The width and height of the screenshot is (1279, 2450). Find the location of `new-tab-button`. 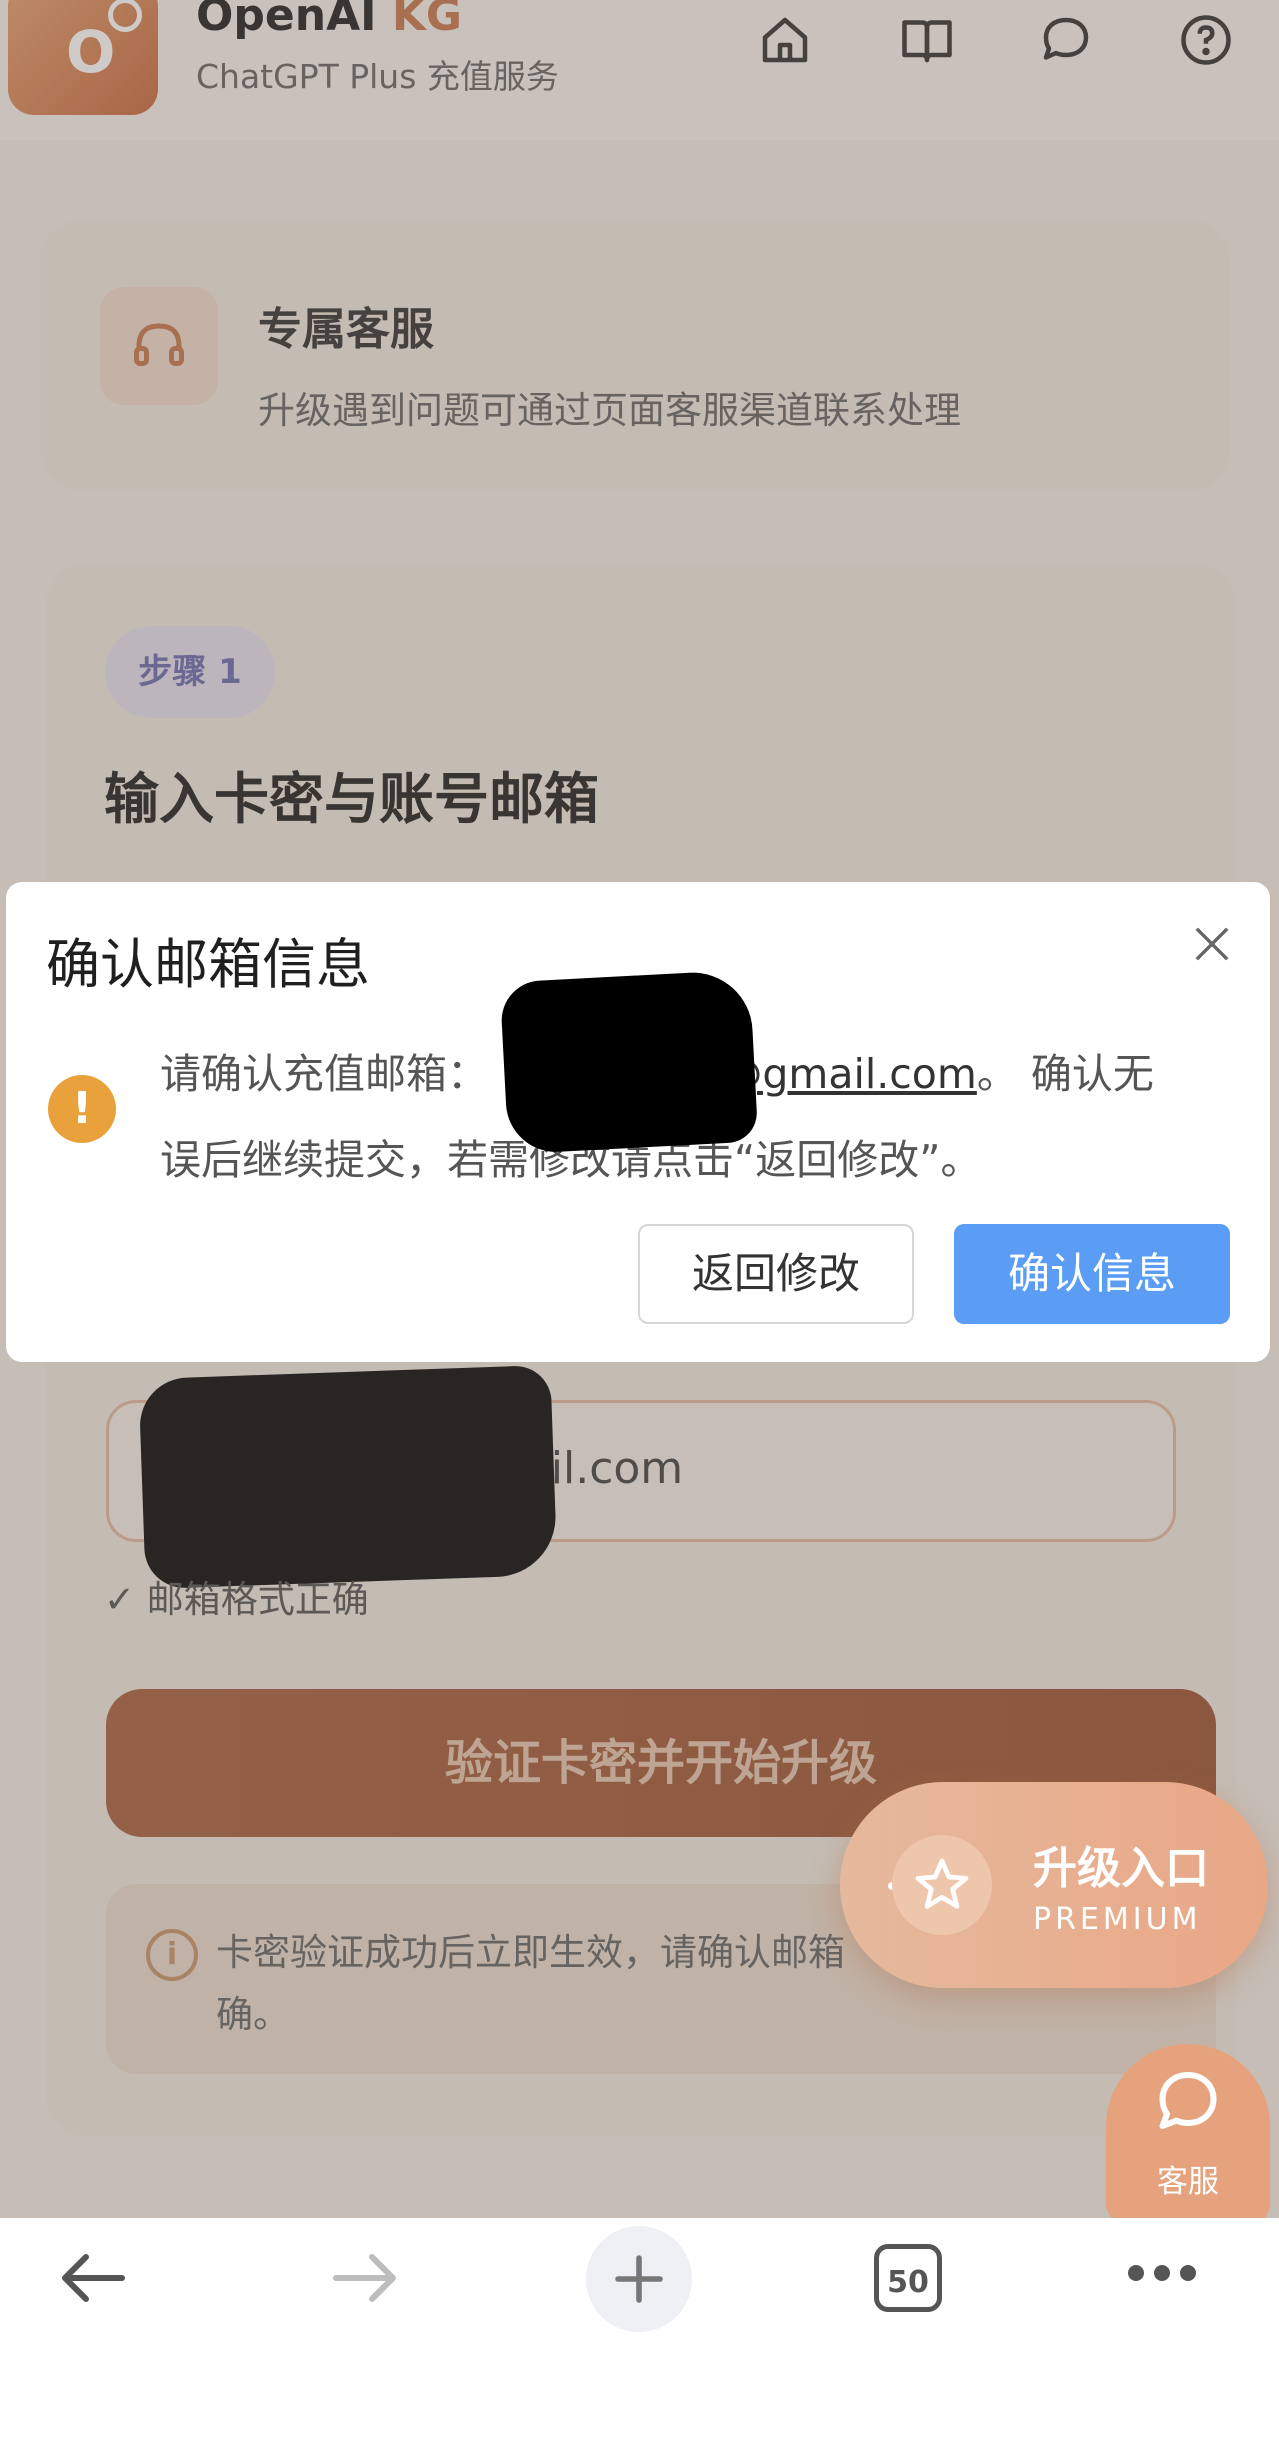

new-tab-button is located at coordinates (639, 2279).